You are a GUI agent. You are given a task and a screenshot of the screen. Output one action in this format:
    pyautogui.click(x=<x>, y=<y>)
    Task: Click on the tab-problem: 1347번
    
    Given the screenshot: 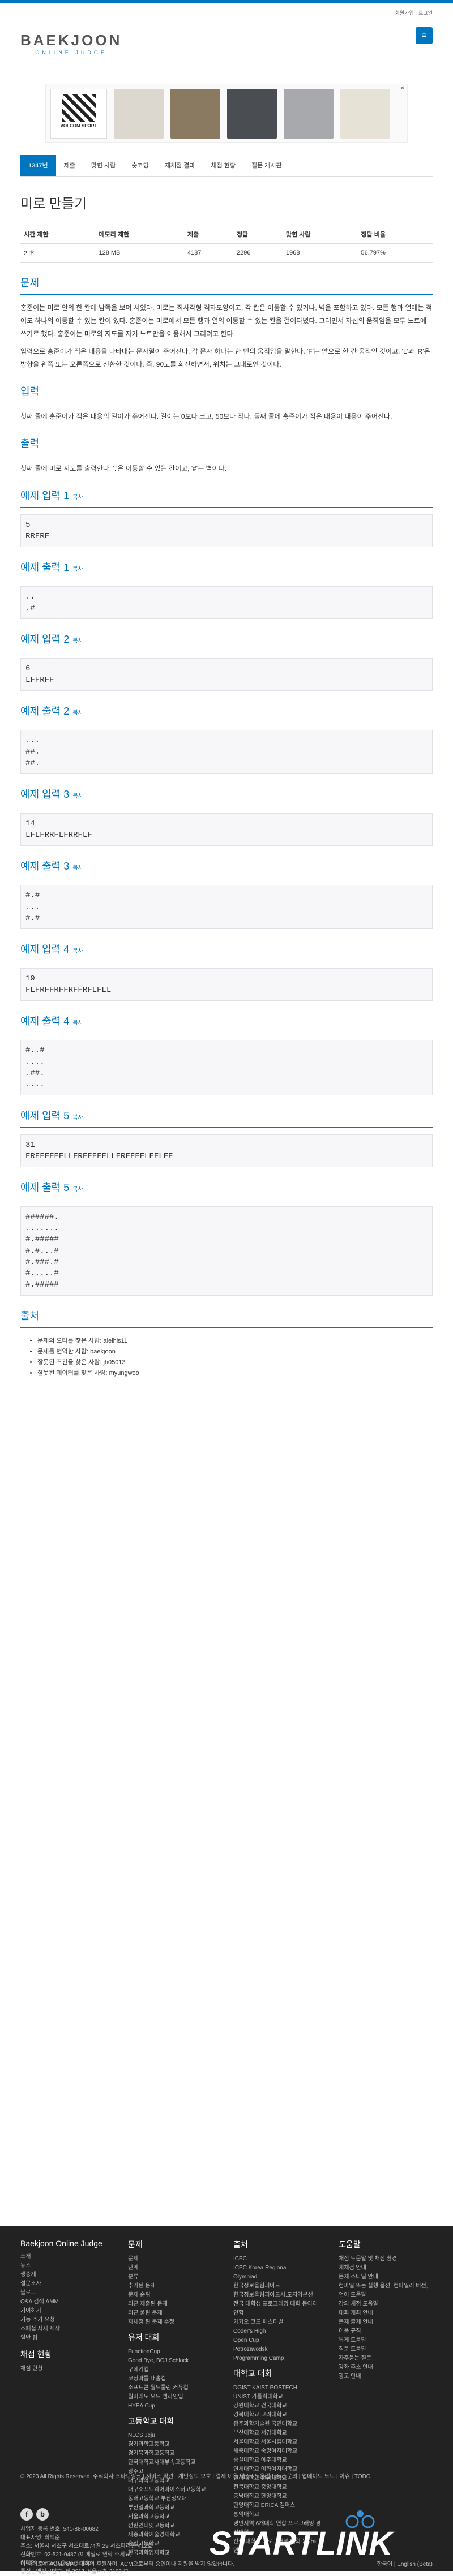 What is the action you would take?
    pyautogui.click(x=38, y=165)
    